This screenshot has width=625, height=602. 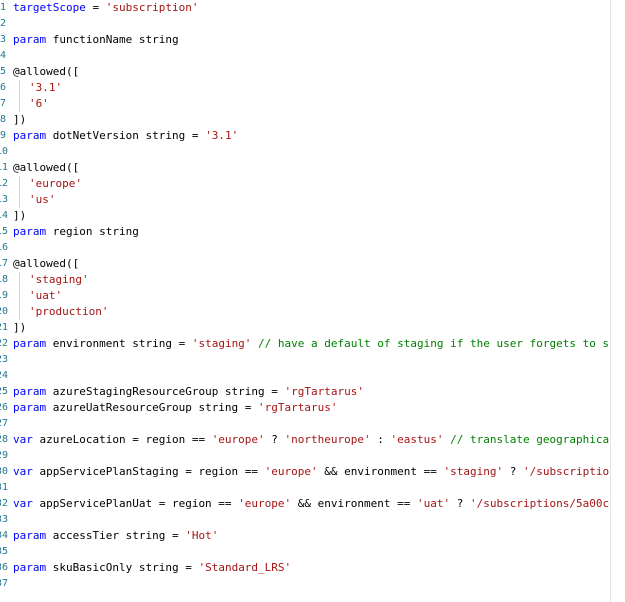 I want to click on line-number: 6, so click(x=3, y=87).